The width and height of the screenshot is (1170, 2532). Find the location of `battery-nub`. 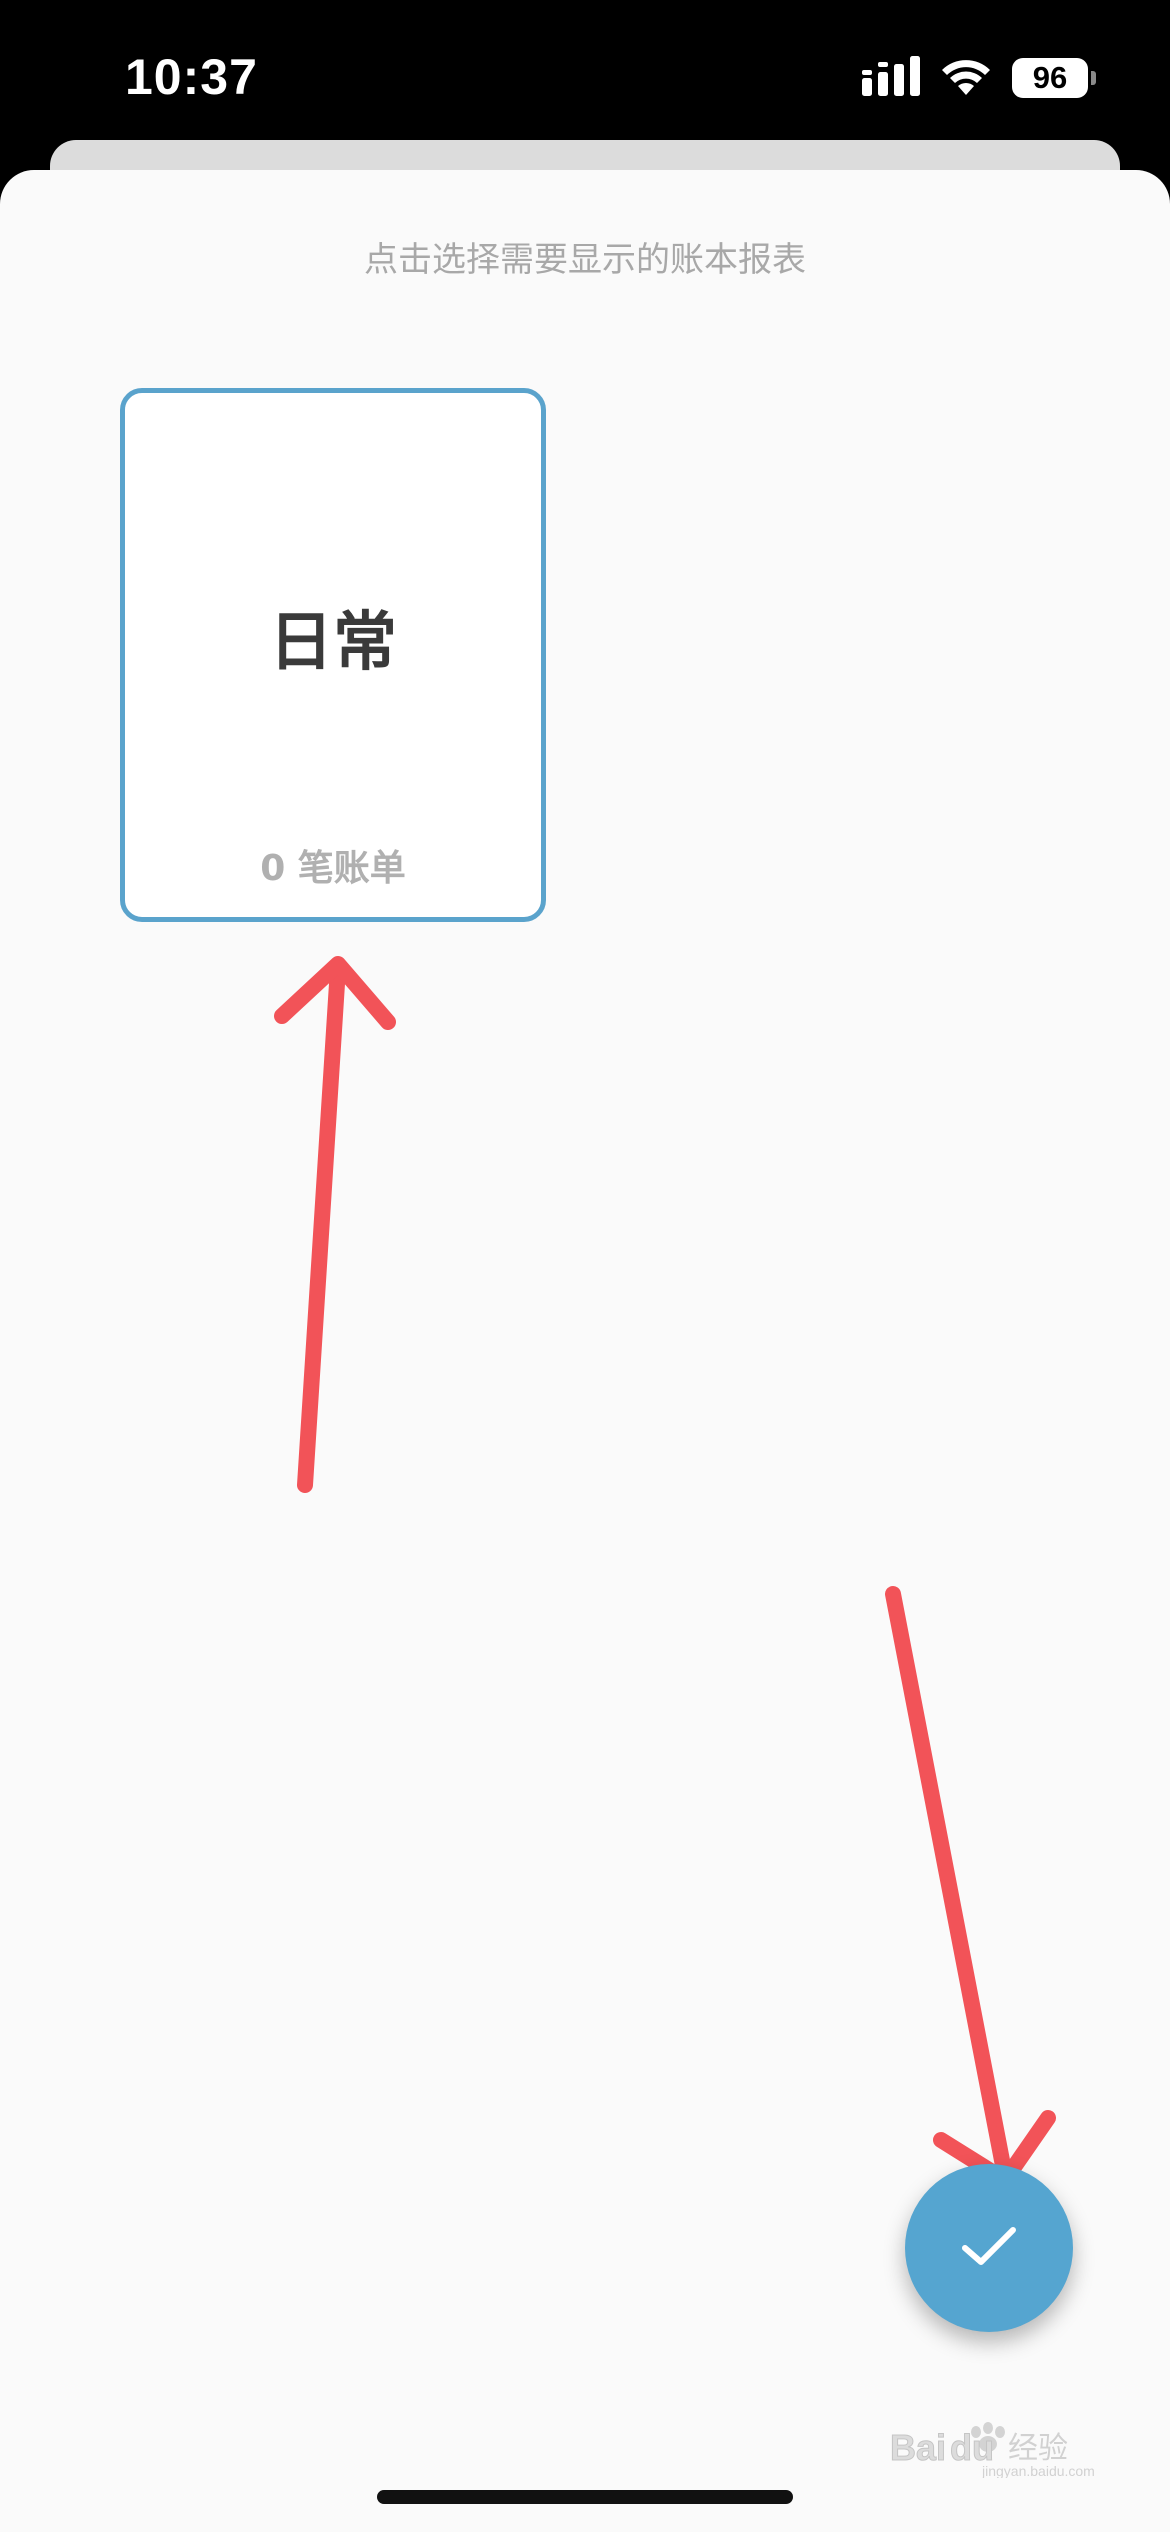

battery-nub is located at coordinates (1093, 78).